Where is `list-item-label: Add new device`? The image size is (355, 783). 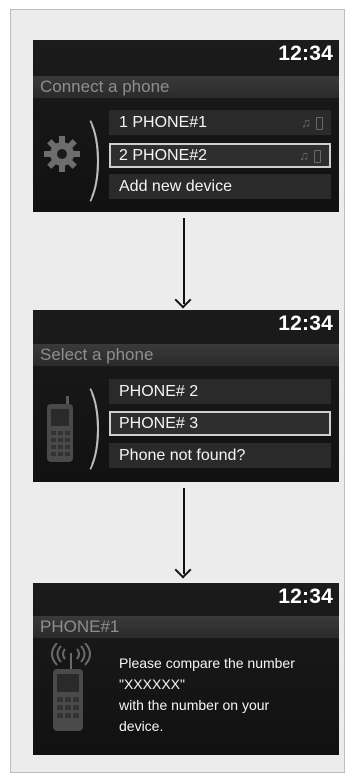
list-item-label: Add new device is located at coordinates (175, 186).